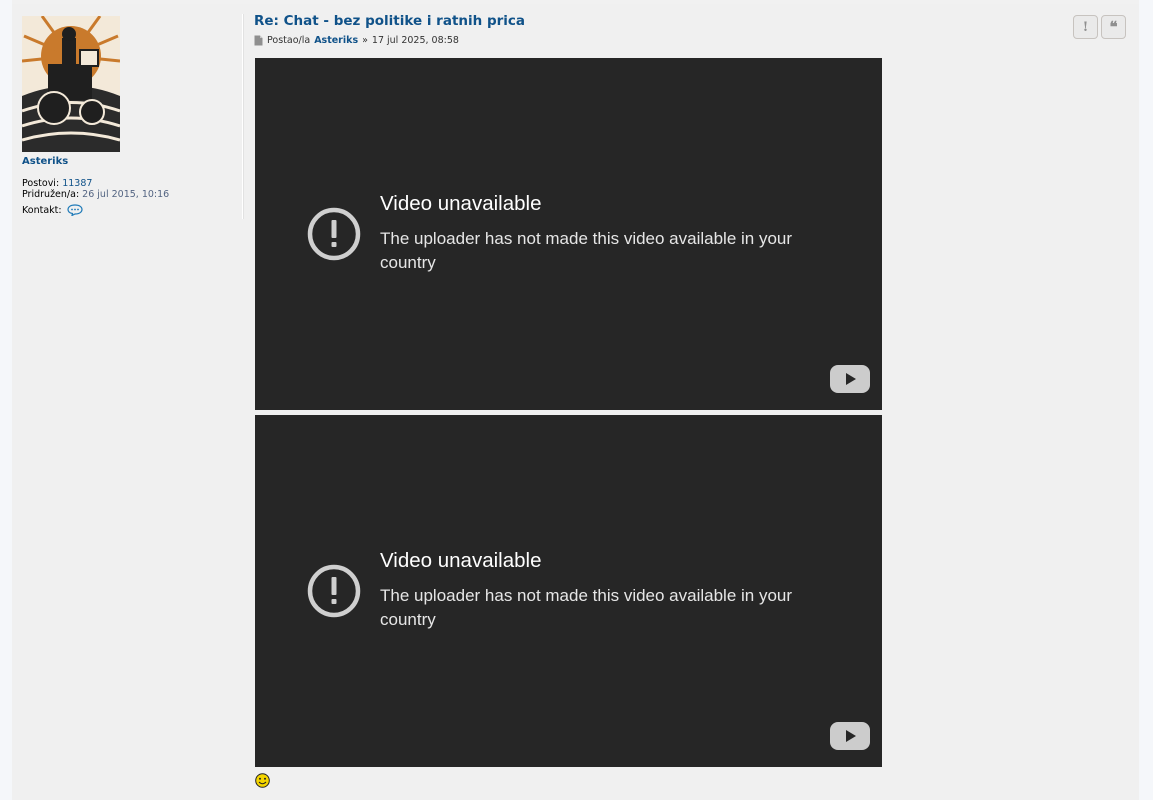 The height and width of the screenshot is (800, 1153). What do you see at coordinates (126, 194) in the screenshot?
I see `profile-joined-value: 26 jul 2015, 10:16` at bounding box center [126, 194].